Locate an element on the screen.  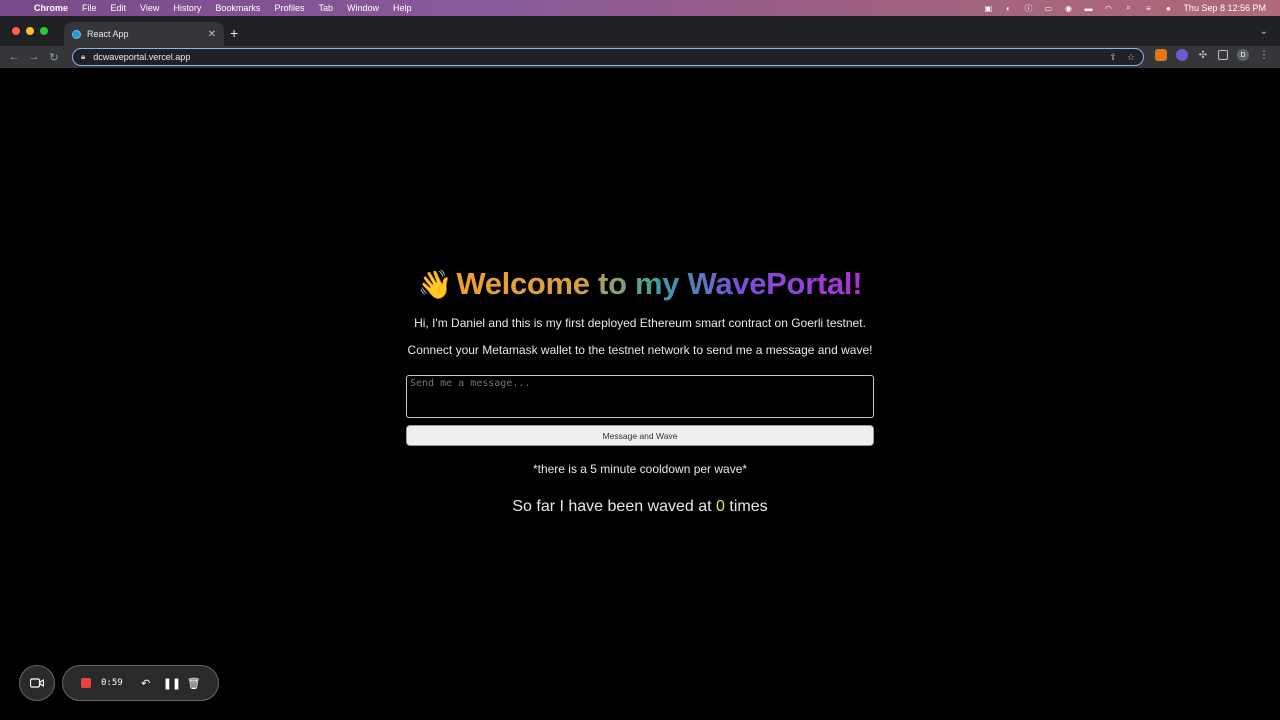
wifi-icon: ◠ is located at coordinates (1108, 8).